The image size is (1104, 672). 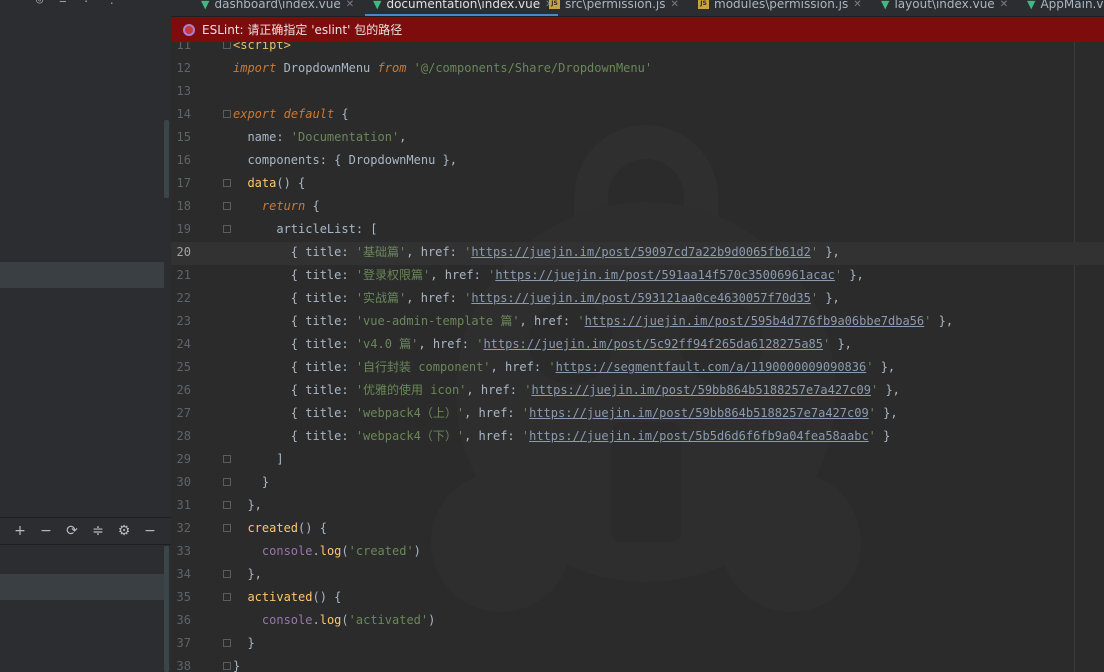 I want to click on code-line: 11 <script>, so click(x=637, y=49).